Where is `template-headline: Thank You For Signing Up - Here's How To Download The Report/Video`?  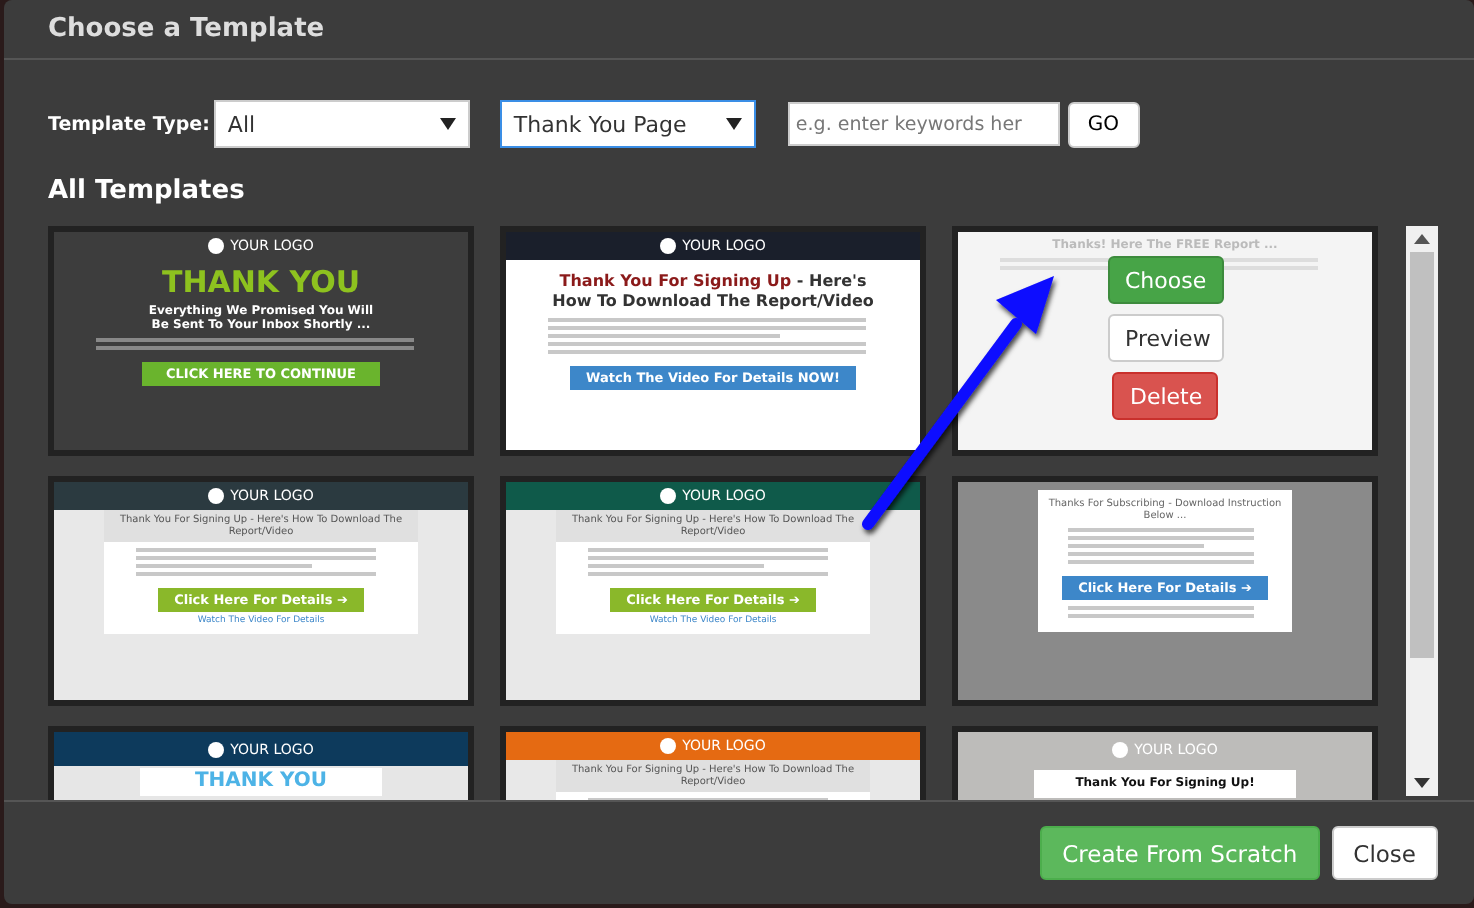 template-headline: Thank You For Signing Up - Here's How To Download The Report/Video is located at coordinates (713, 292).